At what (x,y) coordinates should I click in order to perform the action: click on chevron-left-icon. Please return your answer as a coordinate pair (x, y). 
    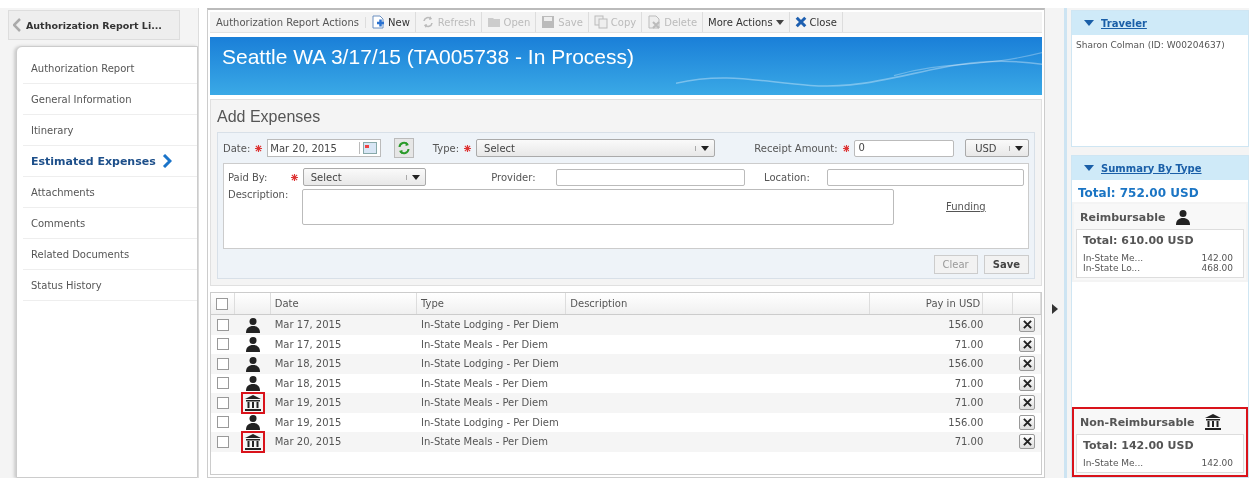
    Looking at the image, I should click on (17, 25).